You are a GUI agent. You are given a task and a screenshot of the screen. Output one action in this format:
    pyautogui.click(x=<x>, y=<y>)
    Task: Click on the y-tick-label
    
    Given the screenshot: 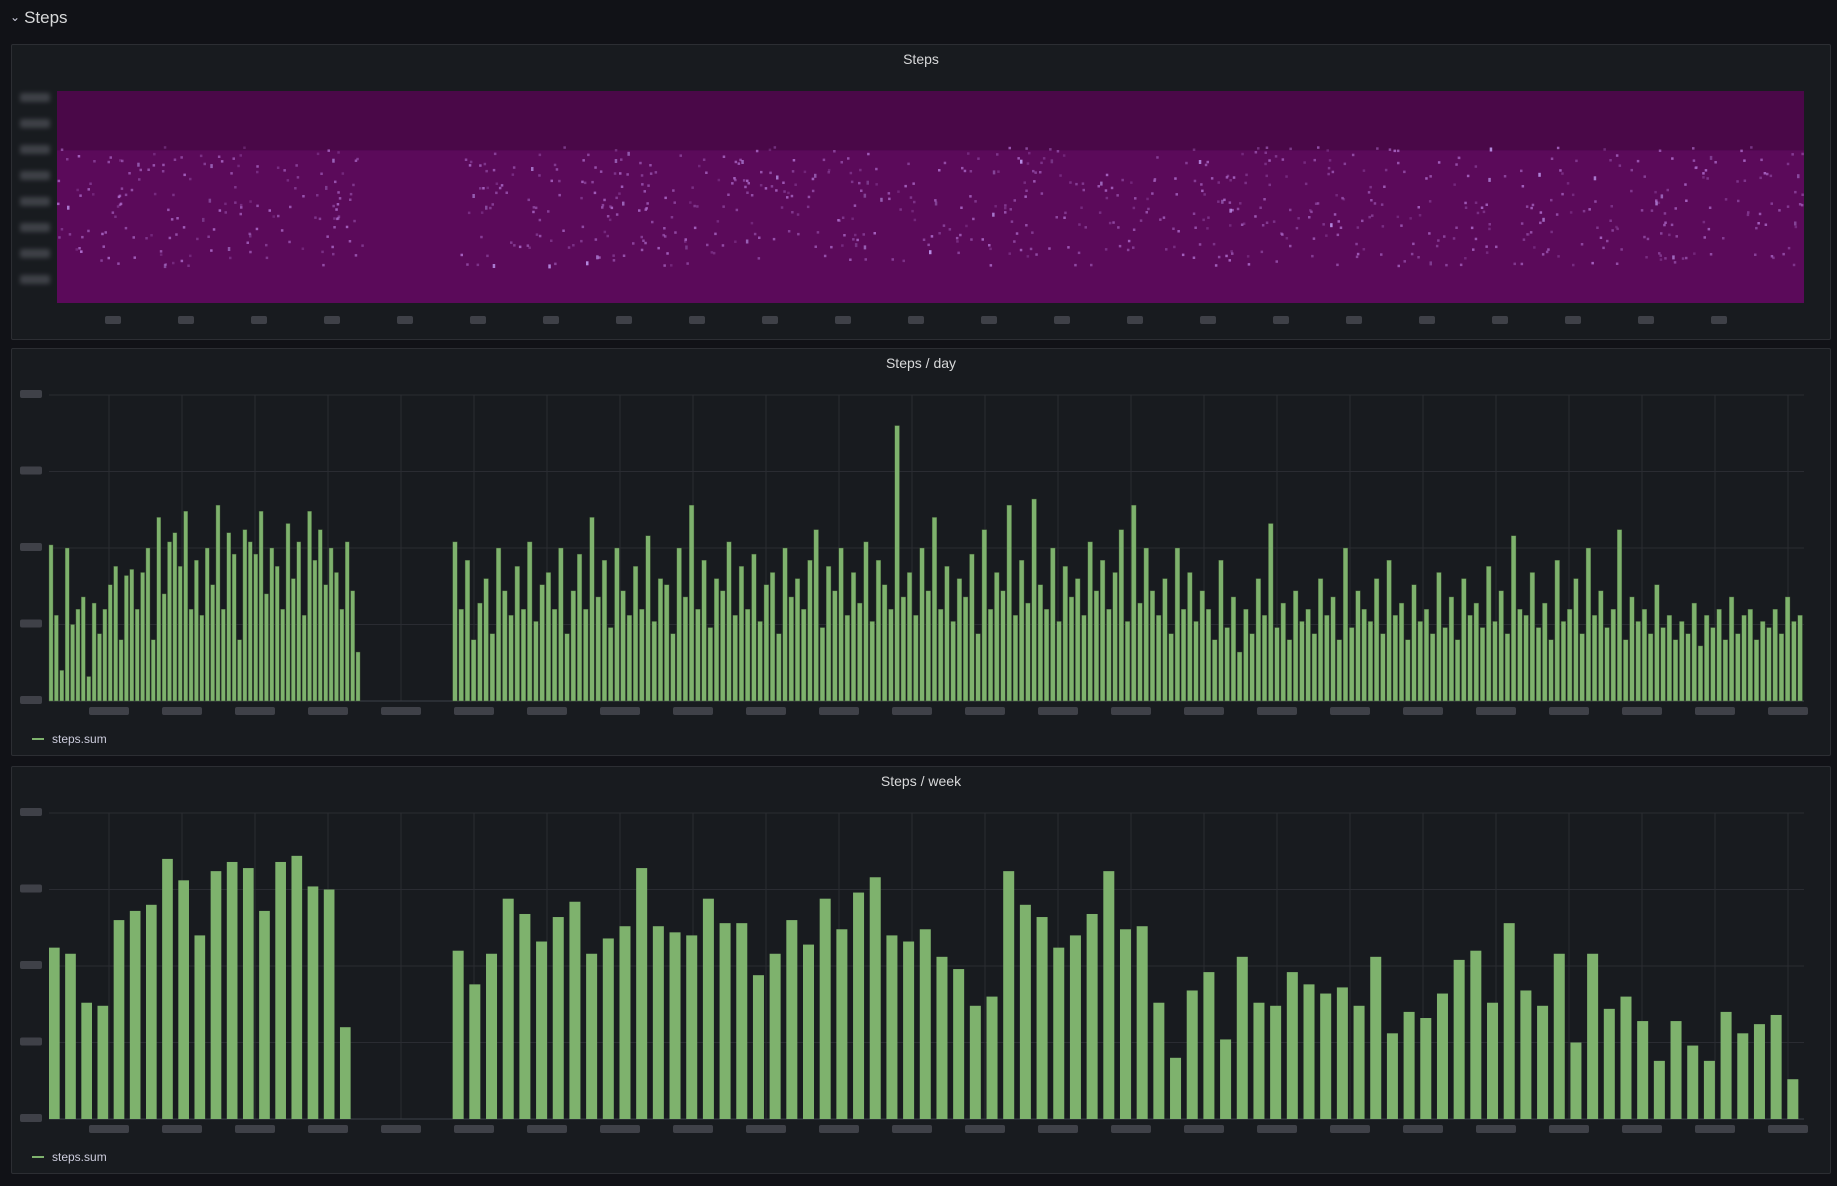 What is the action you would take?
    pyautogui.click(x=35, y=97)
    